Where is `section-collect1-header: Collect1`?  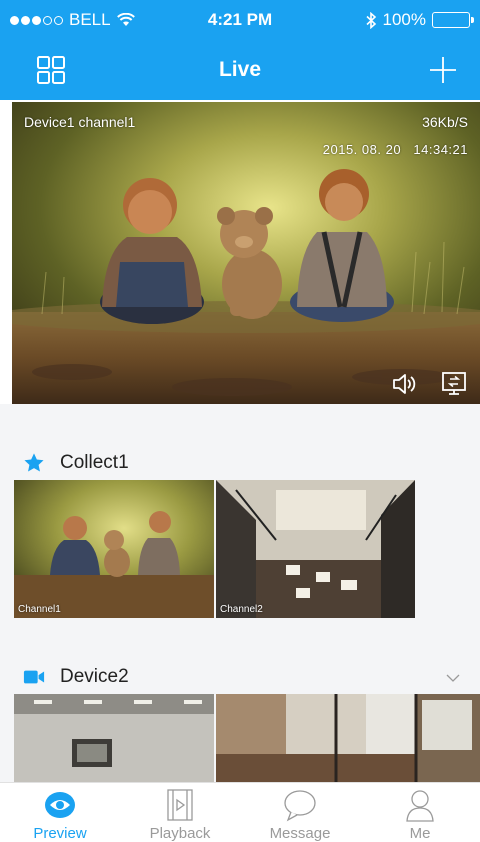 section-collect1-header: Collect1 is located at coordinates (75, 463).